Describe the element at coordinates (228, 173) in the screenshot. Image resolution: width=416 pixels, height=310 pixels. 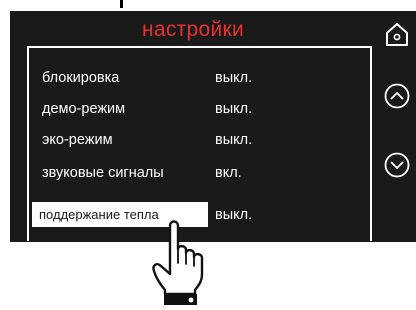
I see `setting-value: вкл.` at that location.